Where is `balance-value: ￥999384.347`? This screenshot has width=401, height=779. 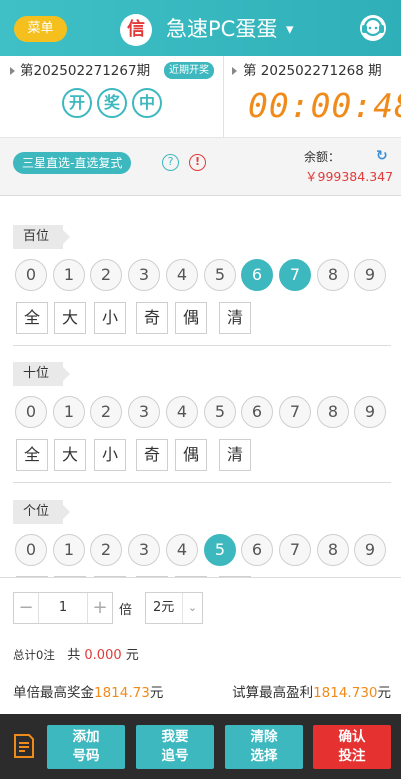
balance-value: ￥999384.347 is located at coordinates (349, 176).